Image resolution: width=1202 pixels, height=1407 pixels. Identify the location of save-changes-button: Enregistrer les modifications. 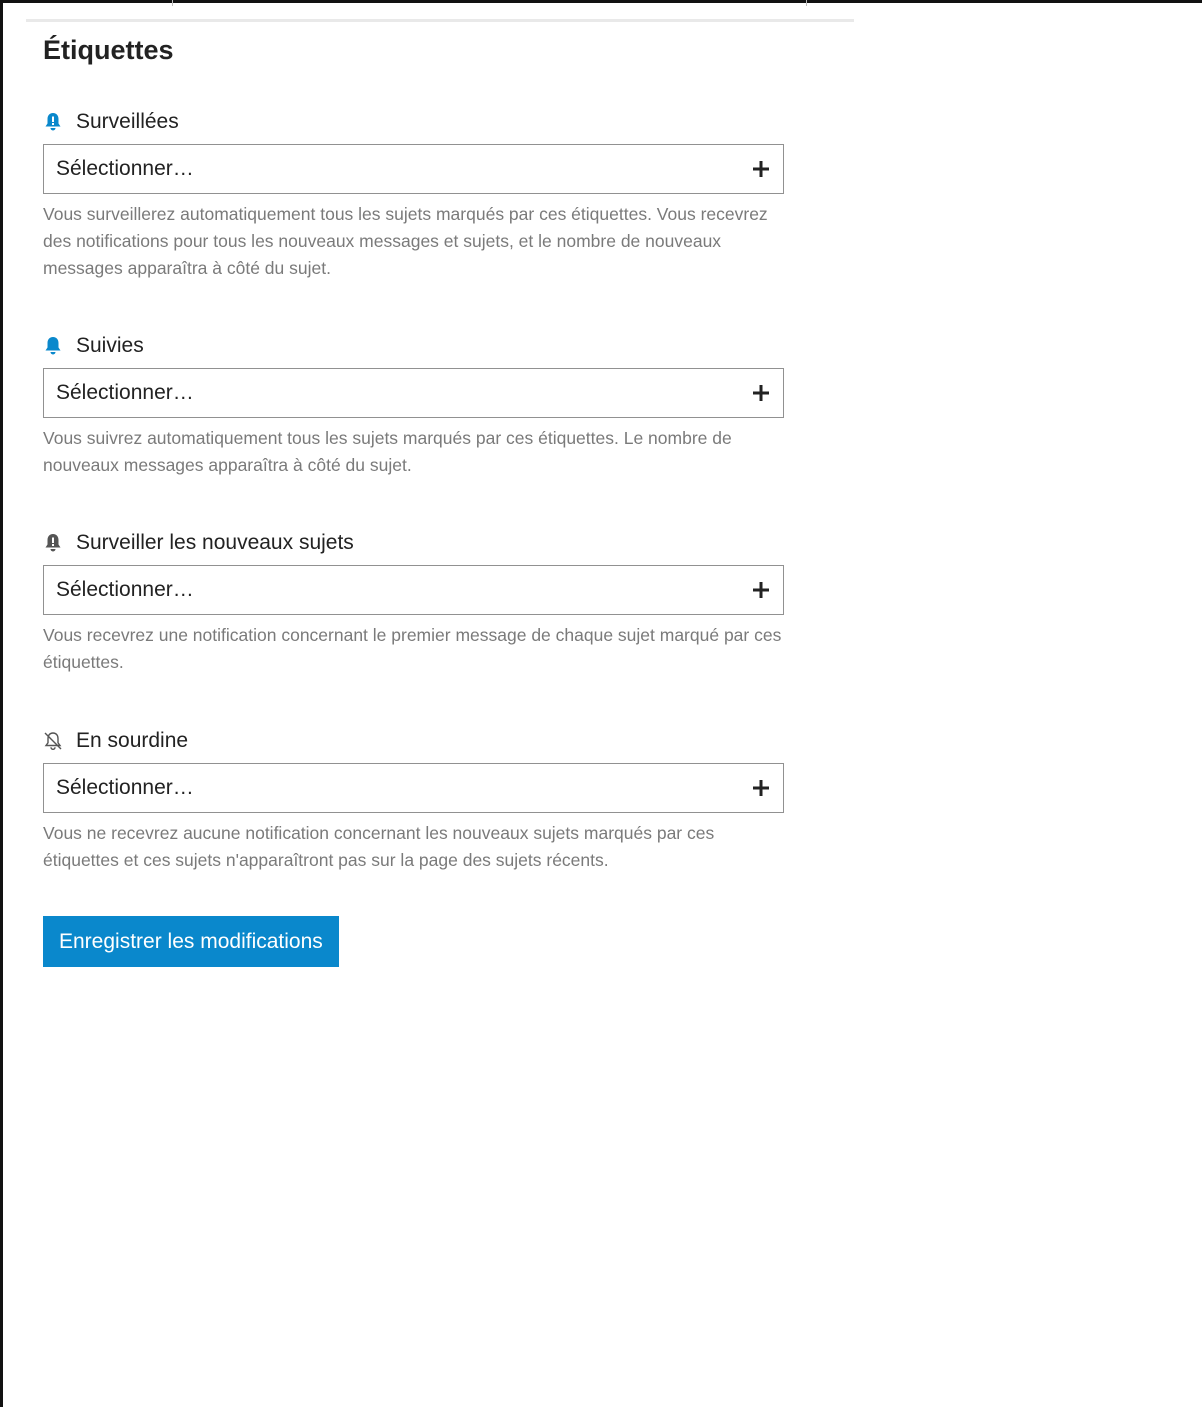
(191, 941).